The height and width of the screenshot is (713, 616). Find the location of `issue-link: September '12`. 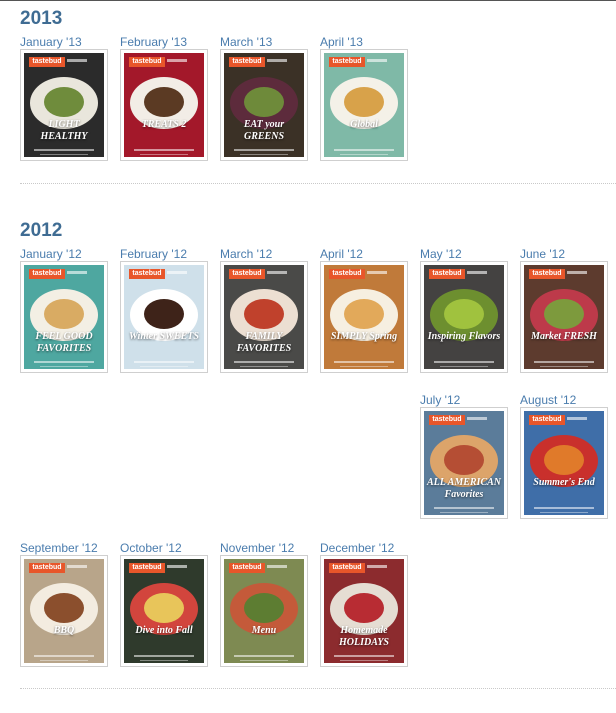

issue-link: September '12 is located at coordinates (64, 548).